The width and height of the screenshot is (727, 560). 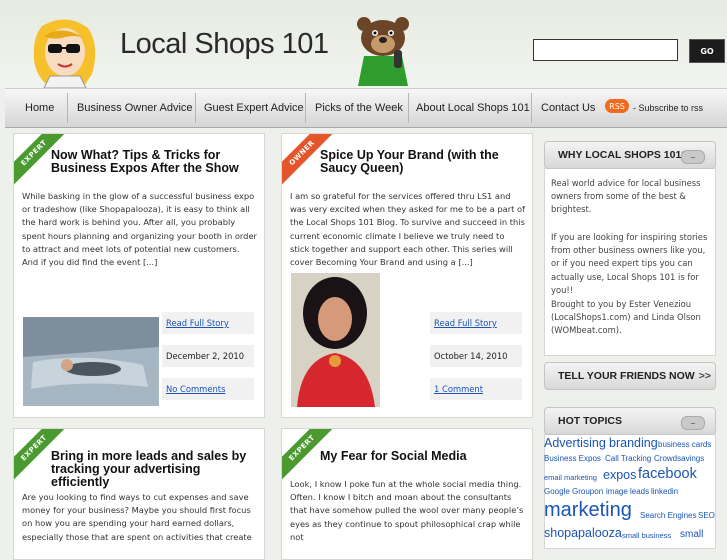 What do you see at coordinates (706, 515) in the screenshot?
I see `tag-link: SEO` at bounding box center [706, 515].